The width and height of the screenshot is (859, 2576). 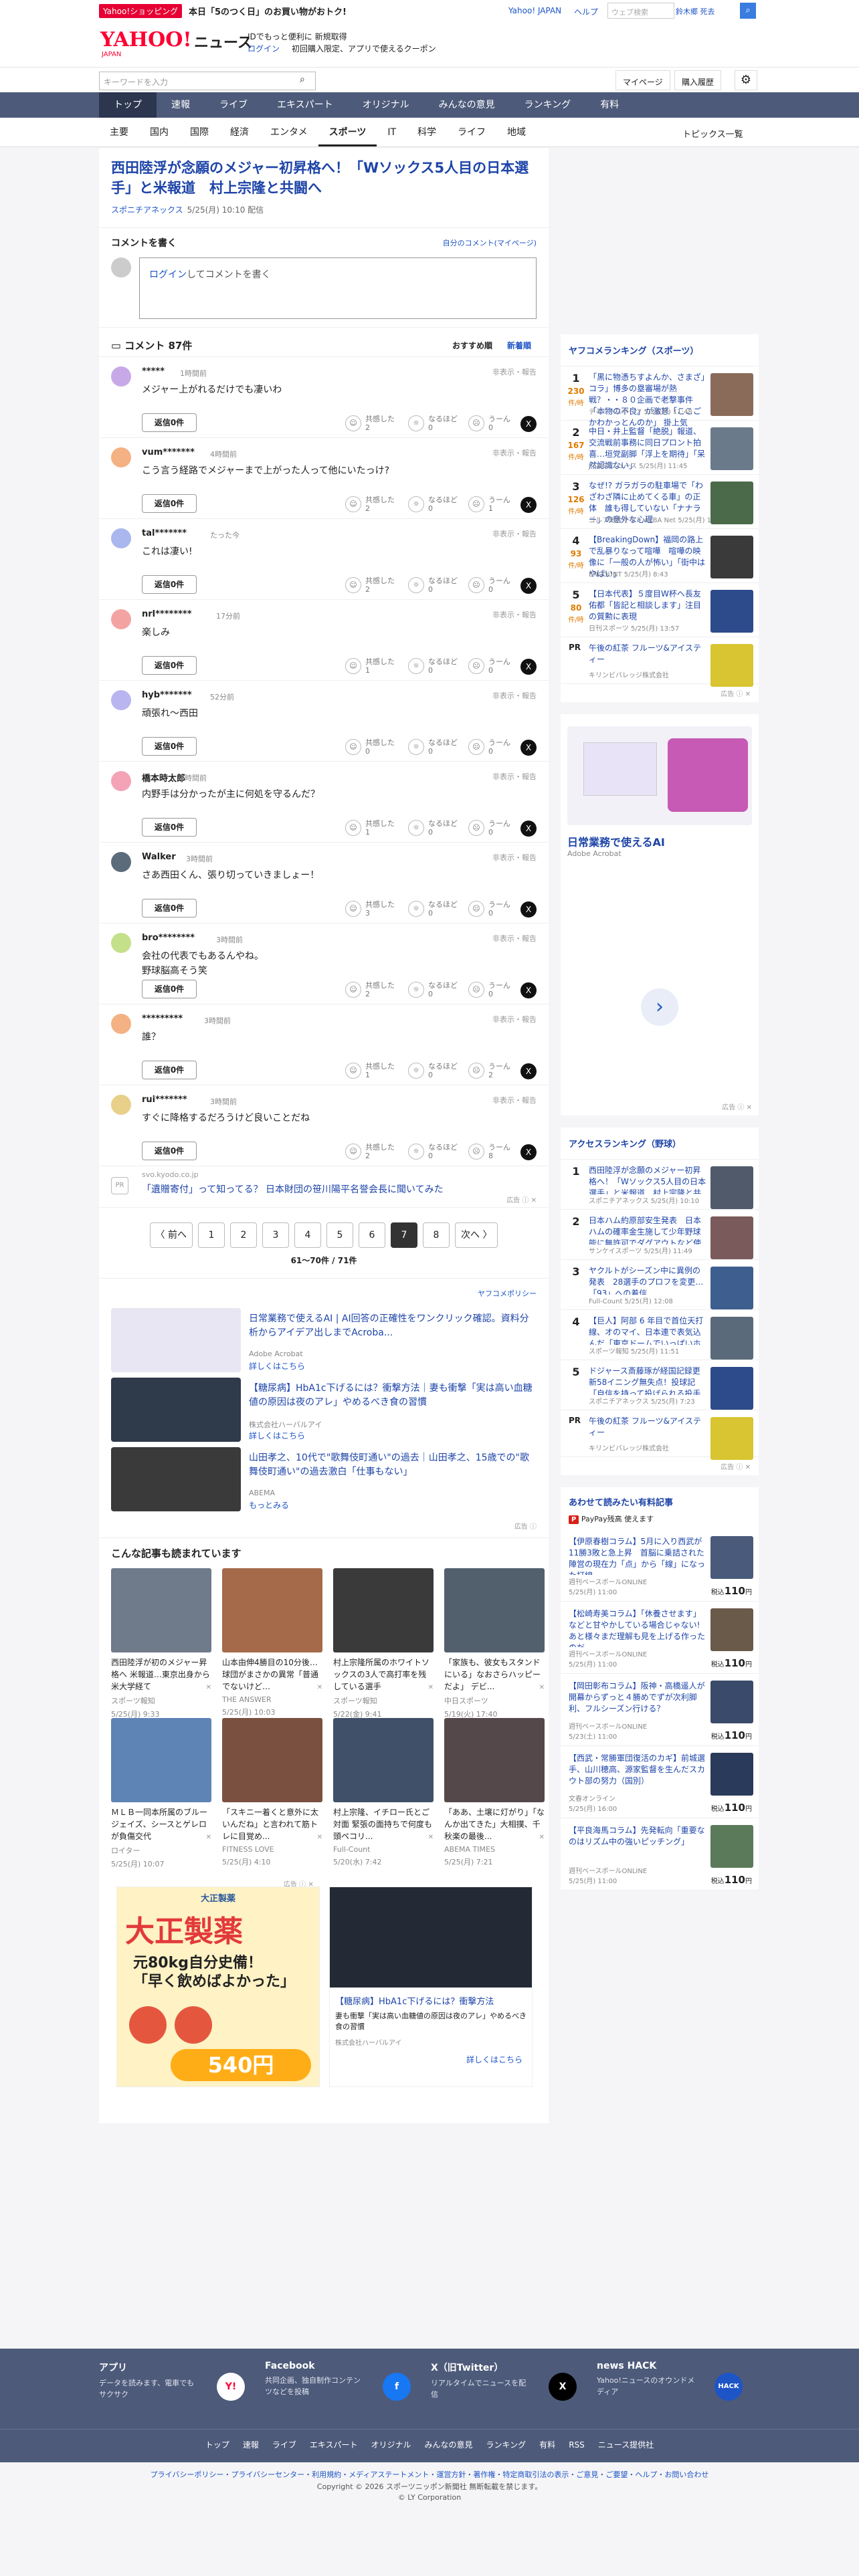 What do you see at coordinates (293, 1189) in the screenshot?
I see `ad-link: 「遺贈寄付」って知ってる？ 日本財団の笹川陽平名誉会長に聞いてみた` at bounding box center [293, 1189].